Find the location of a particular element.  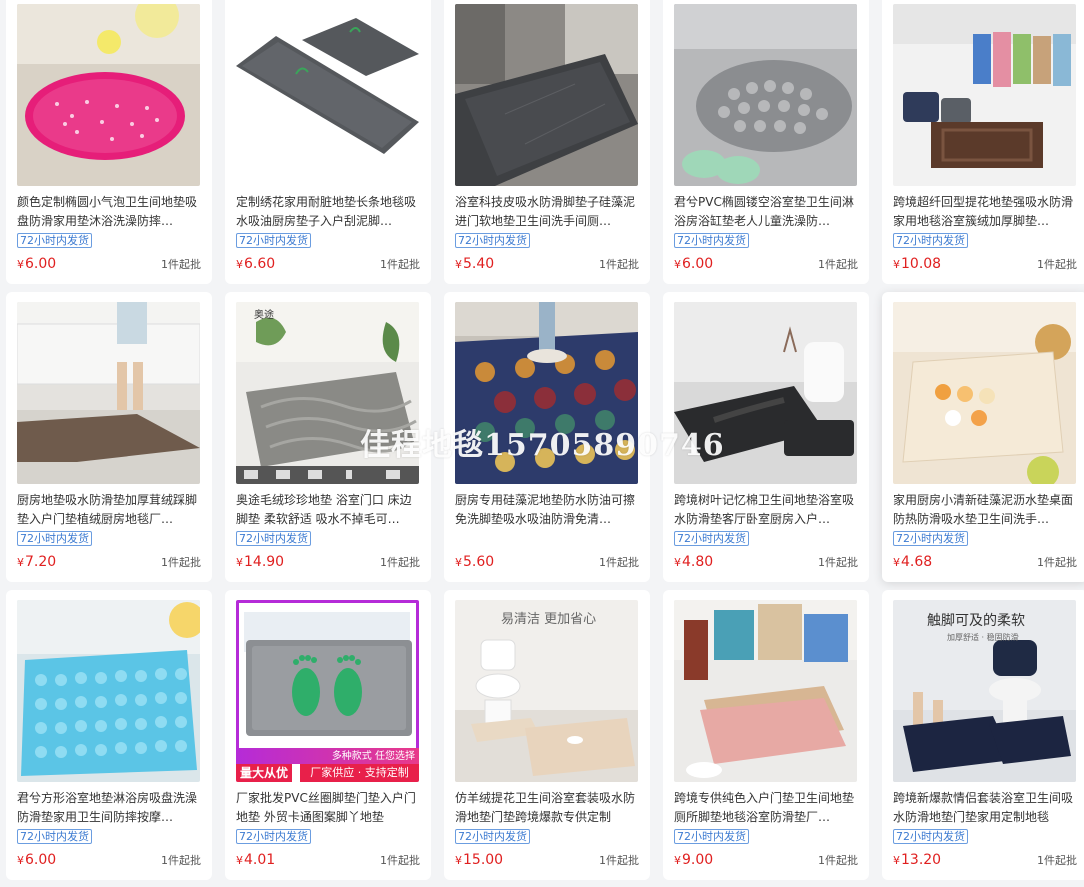

product-price: ¥7.20 is located at coordinates (36, 562).